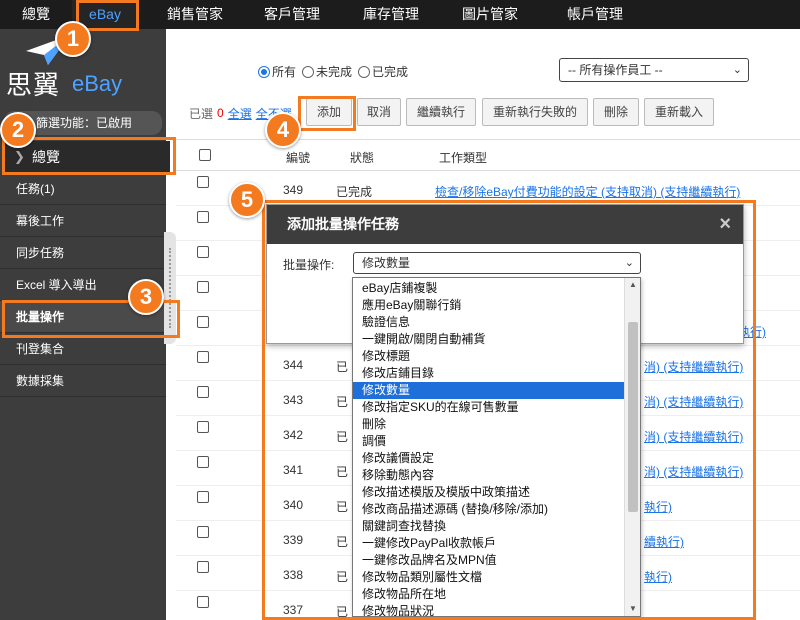 This screenshot has height=620, width=800. I want to click on option-item: 修改物品所在地, so click(489, 594).